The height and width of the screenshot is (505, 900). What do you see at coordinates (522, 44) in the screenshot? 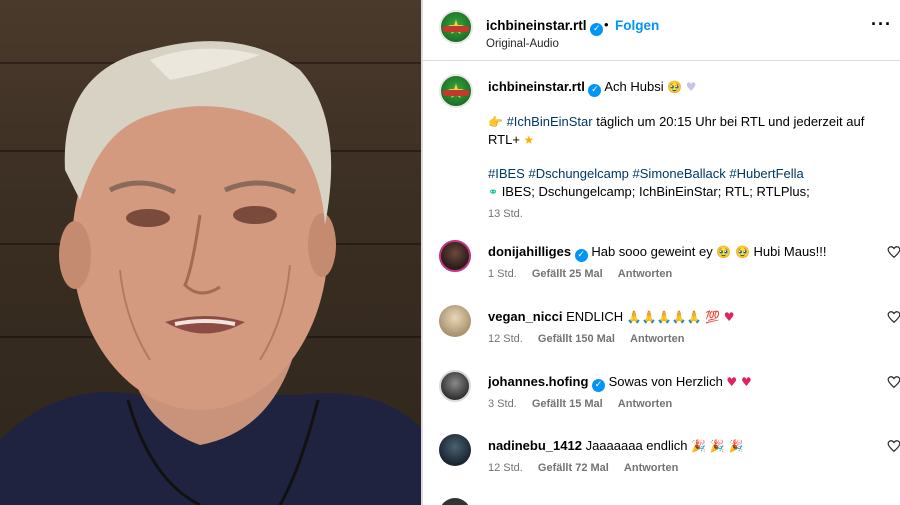
I see `audio-label: Original-Audio` at bounding box center [522, 44].